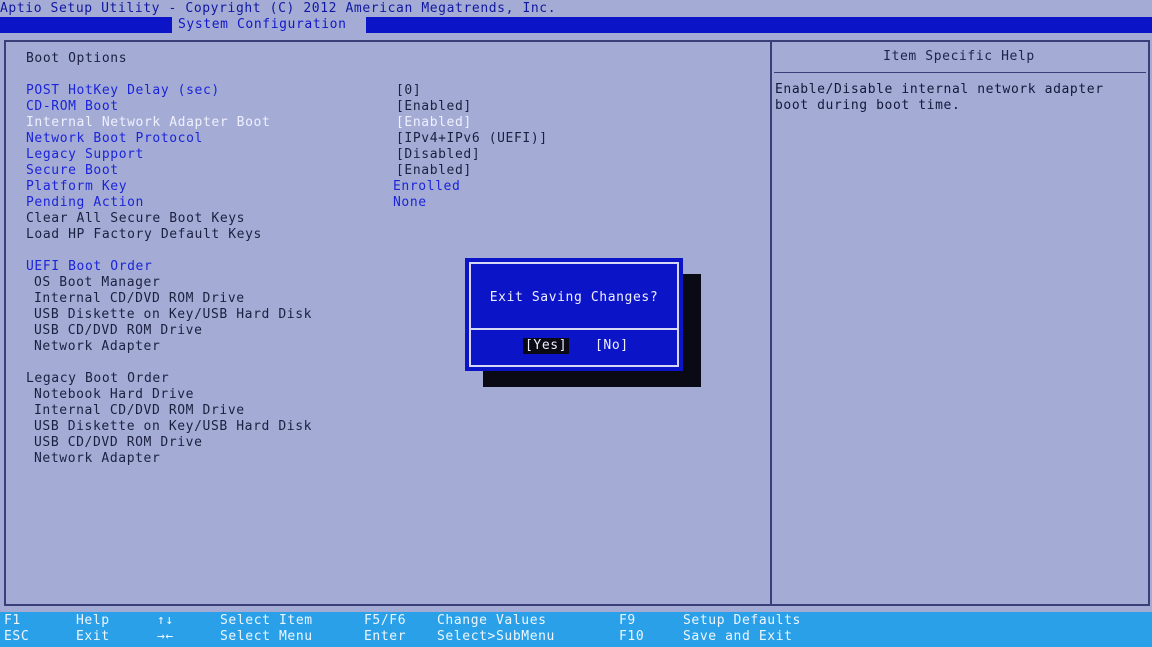  Describe the element at coordinates (144, 235) in the screenshot. I see `menu-item-load-factory-default-keys: Load HP Factory Default Keys` at that location.